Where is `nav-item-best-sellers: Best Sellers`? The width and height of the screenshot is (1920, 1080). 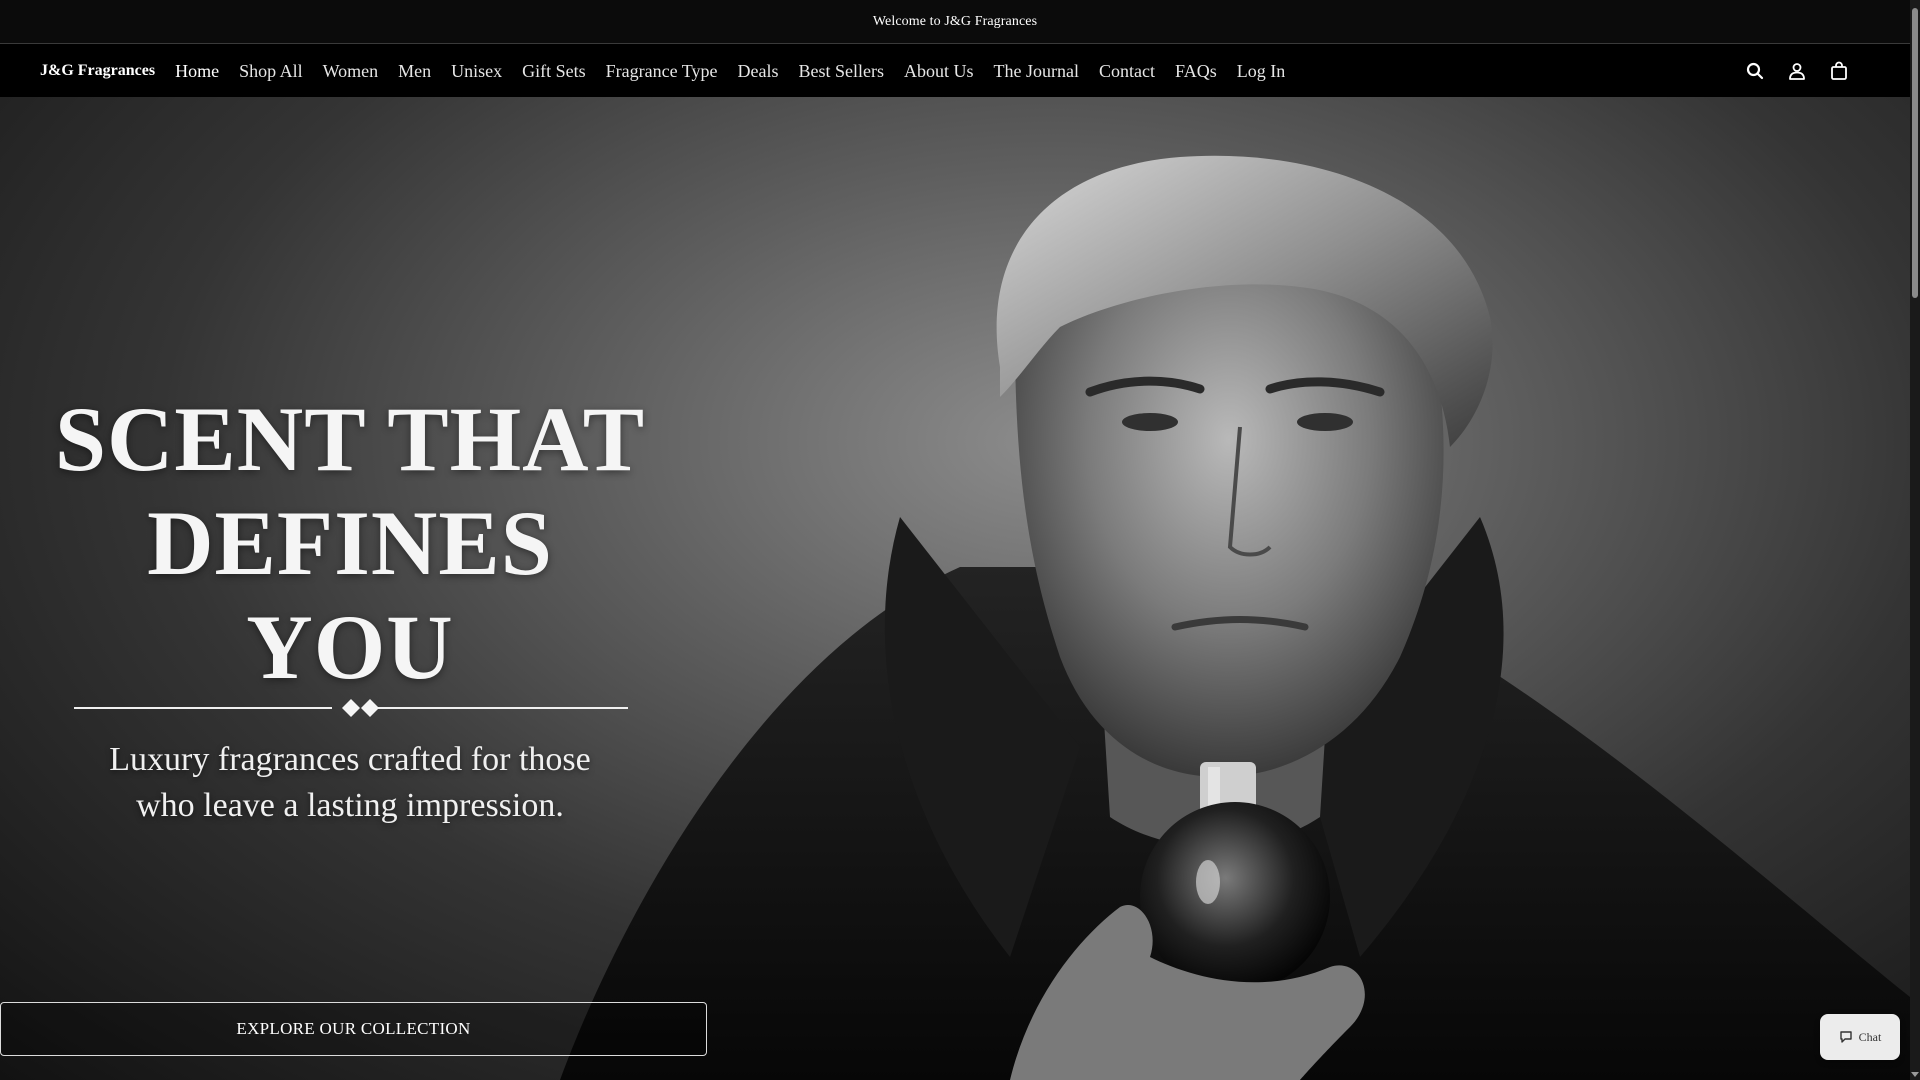 nav-item-best-sellers: Best Sellers is located at coordinates (842, 71).